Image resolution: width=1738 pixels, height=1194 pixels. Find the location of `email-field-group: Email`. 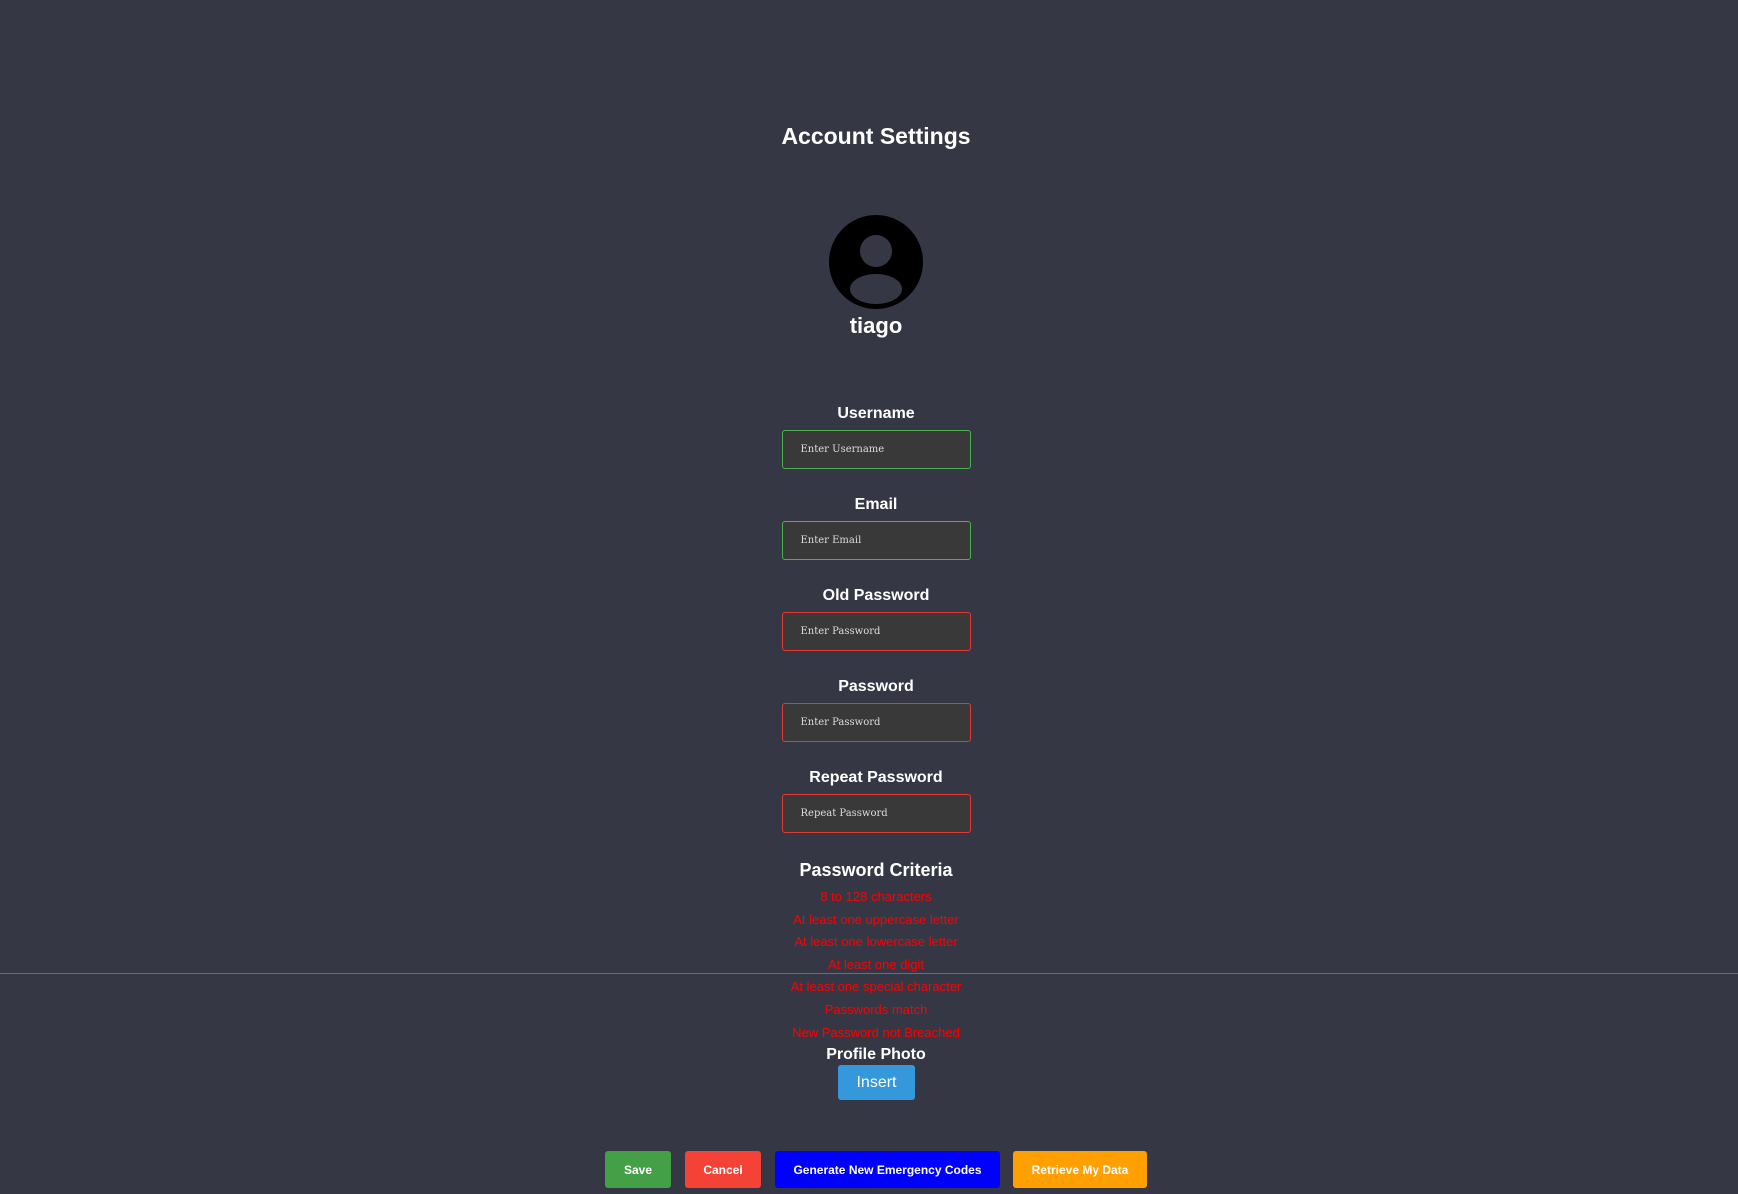

email-field-group: Email is located at coordinates (869, 527).